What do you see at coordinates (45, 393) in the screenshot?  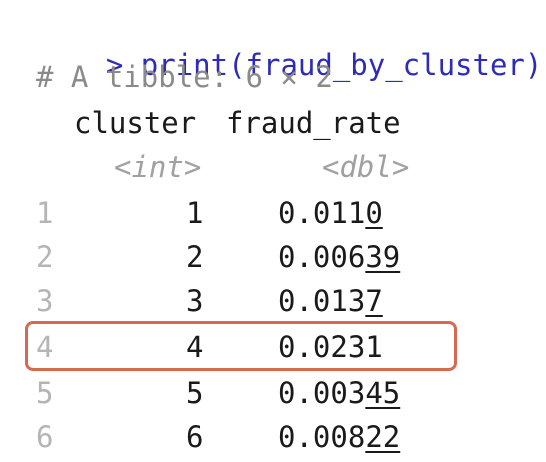 I see `row-index: 5` at bounding box center [45, 393].